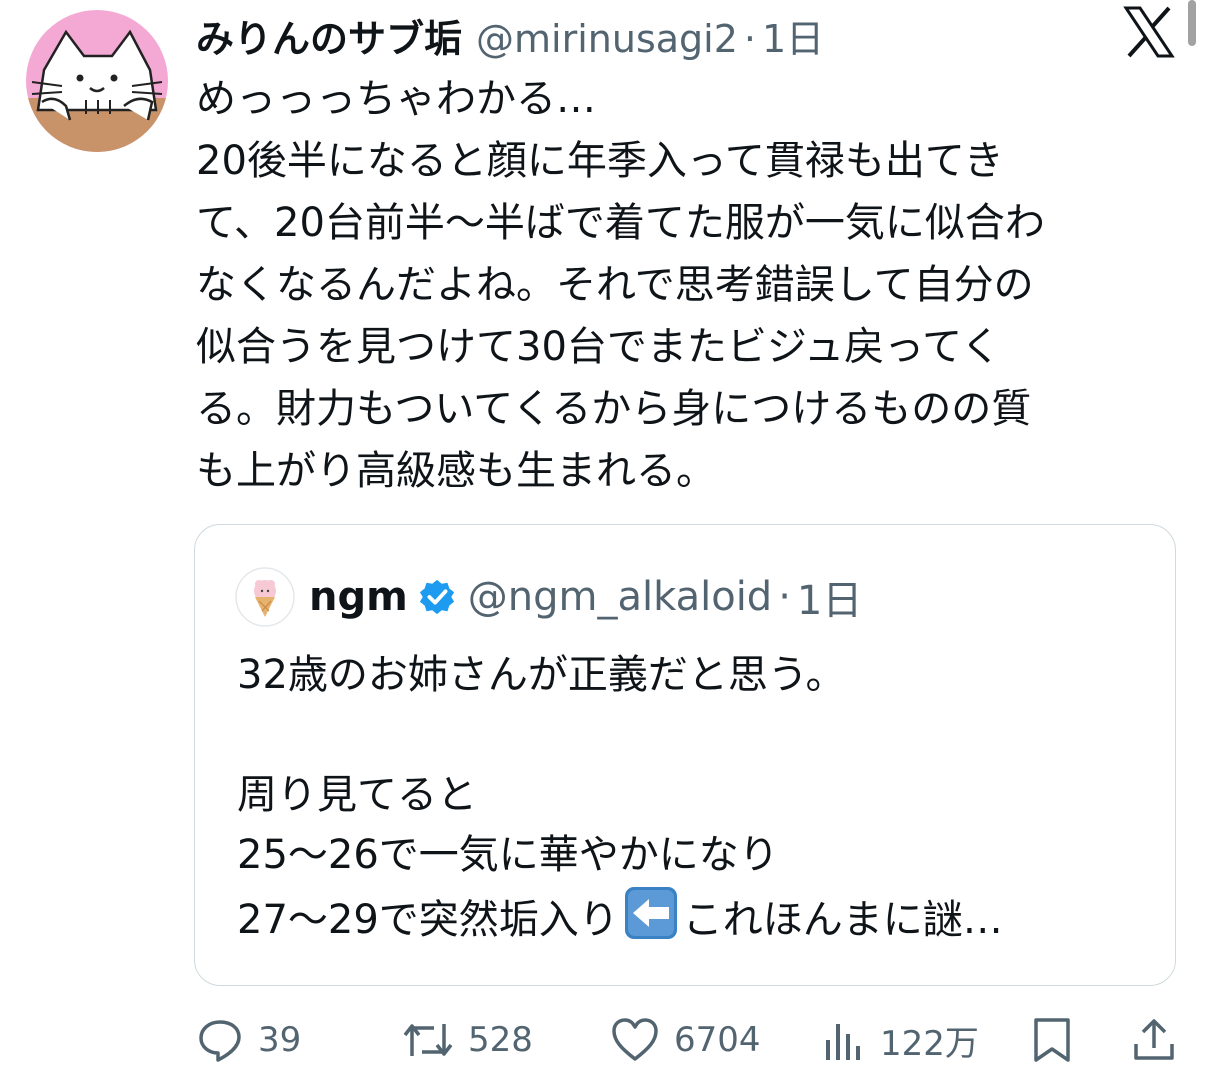 The image size is (1206, 1079). I want to click on tweet-timestamp: 1日, so click(793, 35).